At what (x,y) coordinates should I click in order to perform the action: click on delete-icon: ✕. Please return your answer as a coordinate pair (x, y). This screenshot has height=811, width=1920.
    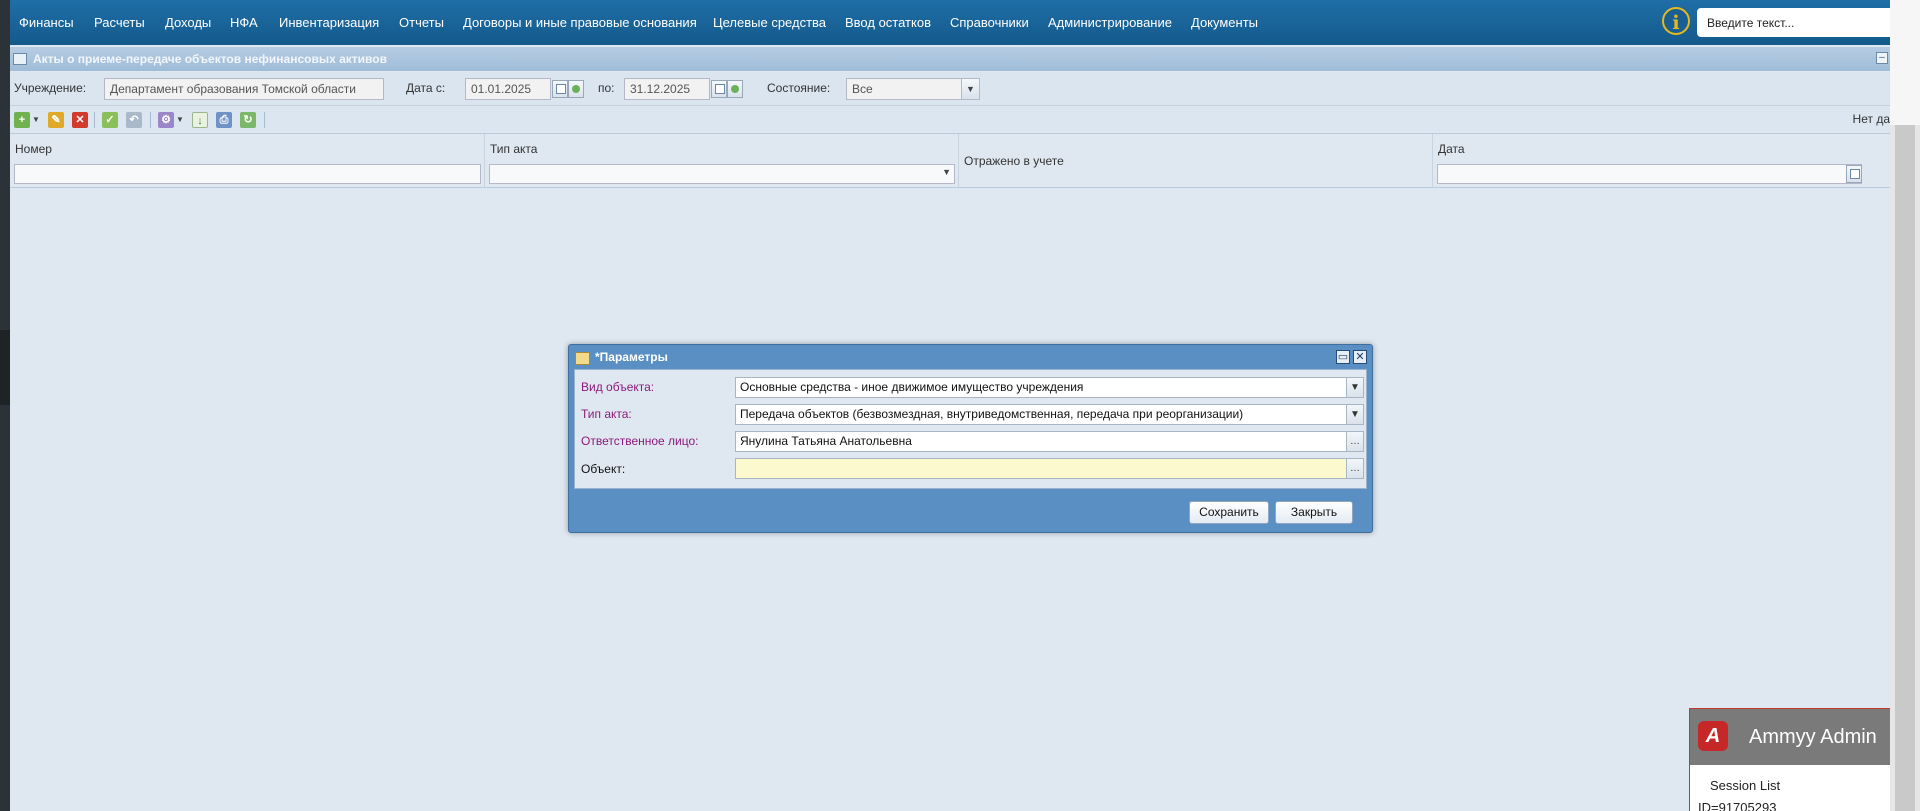
    Looking at the image, I should click on (80, 120).